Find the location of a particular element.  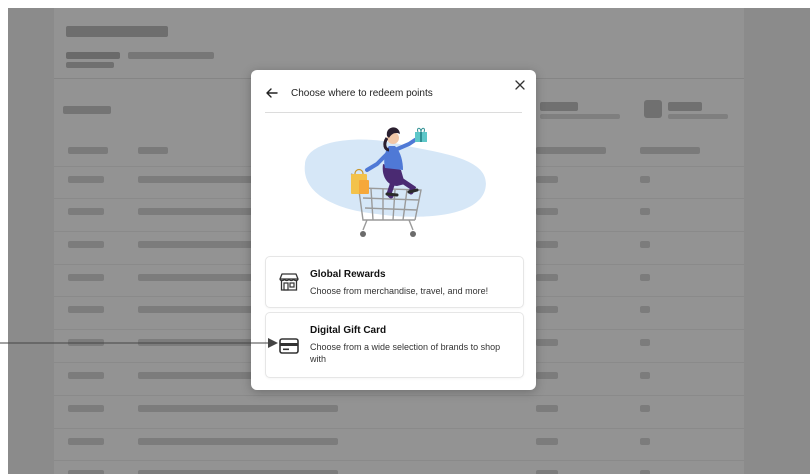

shopping-cart-illustration is located at coordinates (395, 182).